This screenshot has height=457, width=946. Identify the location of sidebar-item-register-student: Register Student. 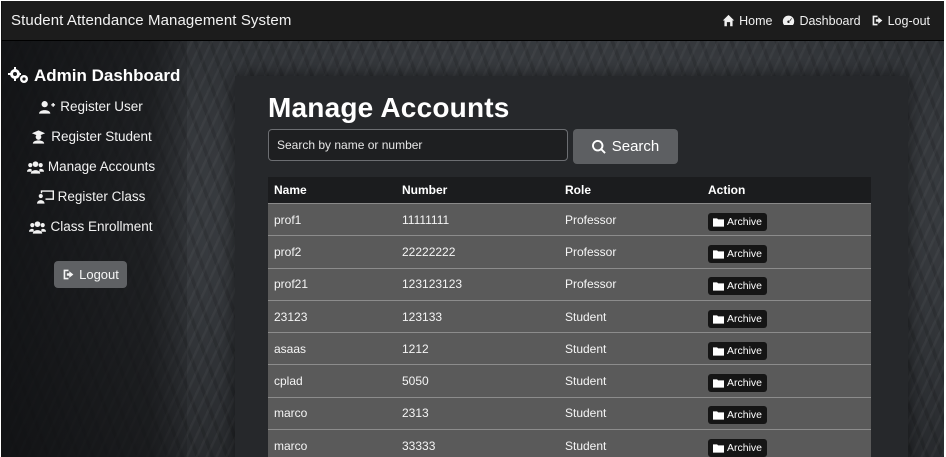
(91, 136).